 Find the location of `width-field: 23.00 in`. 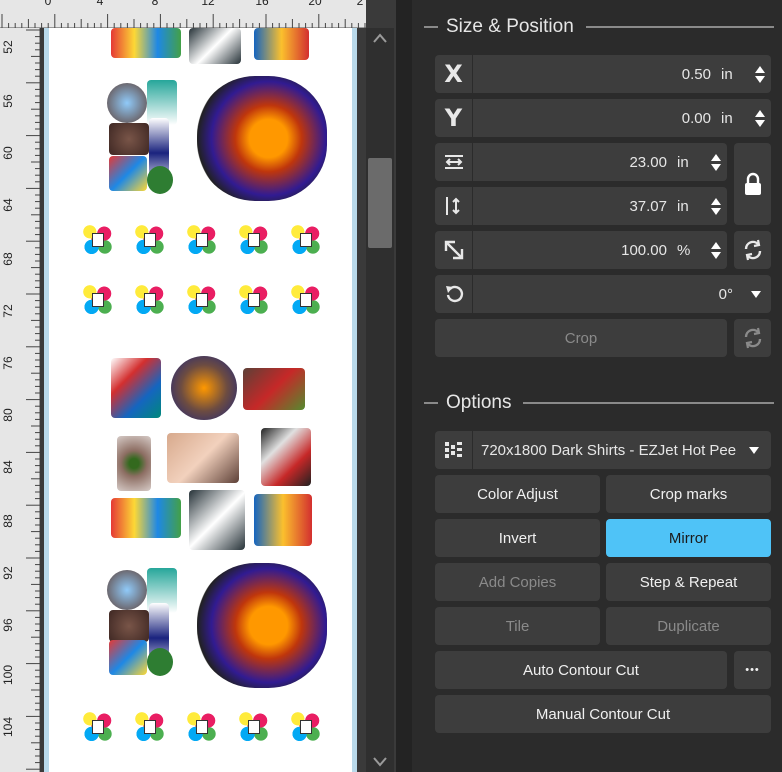

width-field: 23.00 in is located at coordinates (581, 162).